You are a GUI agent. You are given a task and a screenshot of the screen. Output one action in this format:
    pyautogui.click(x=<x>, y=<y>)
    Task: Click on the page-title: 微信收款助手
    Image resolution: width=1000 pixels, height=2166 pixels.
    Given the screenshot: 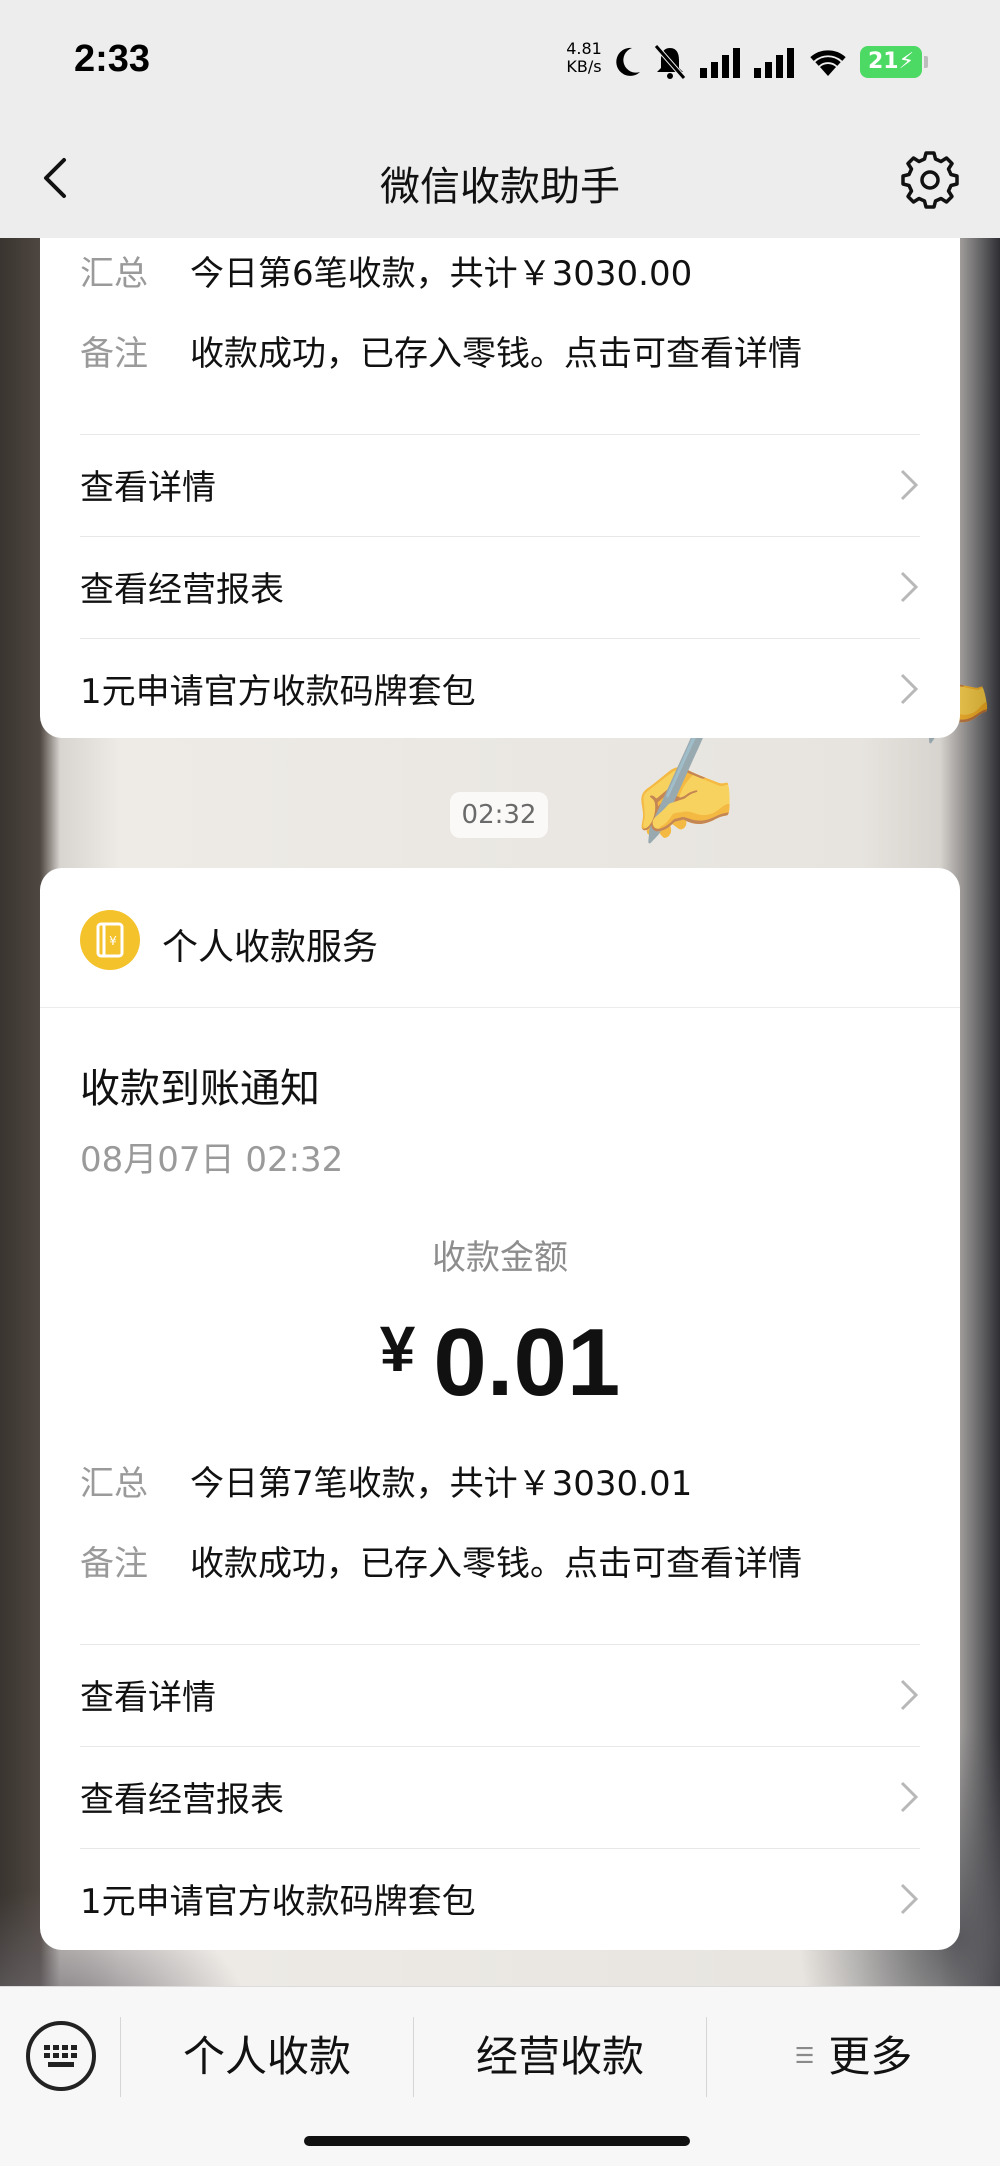 What is the action you would take?
    pyautogui.click(x=500, y=187)
    